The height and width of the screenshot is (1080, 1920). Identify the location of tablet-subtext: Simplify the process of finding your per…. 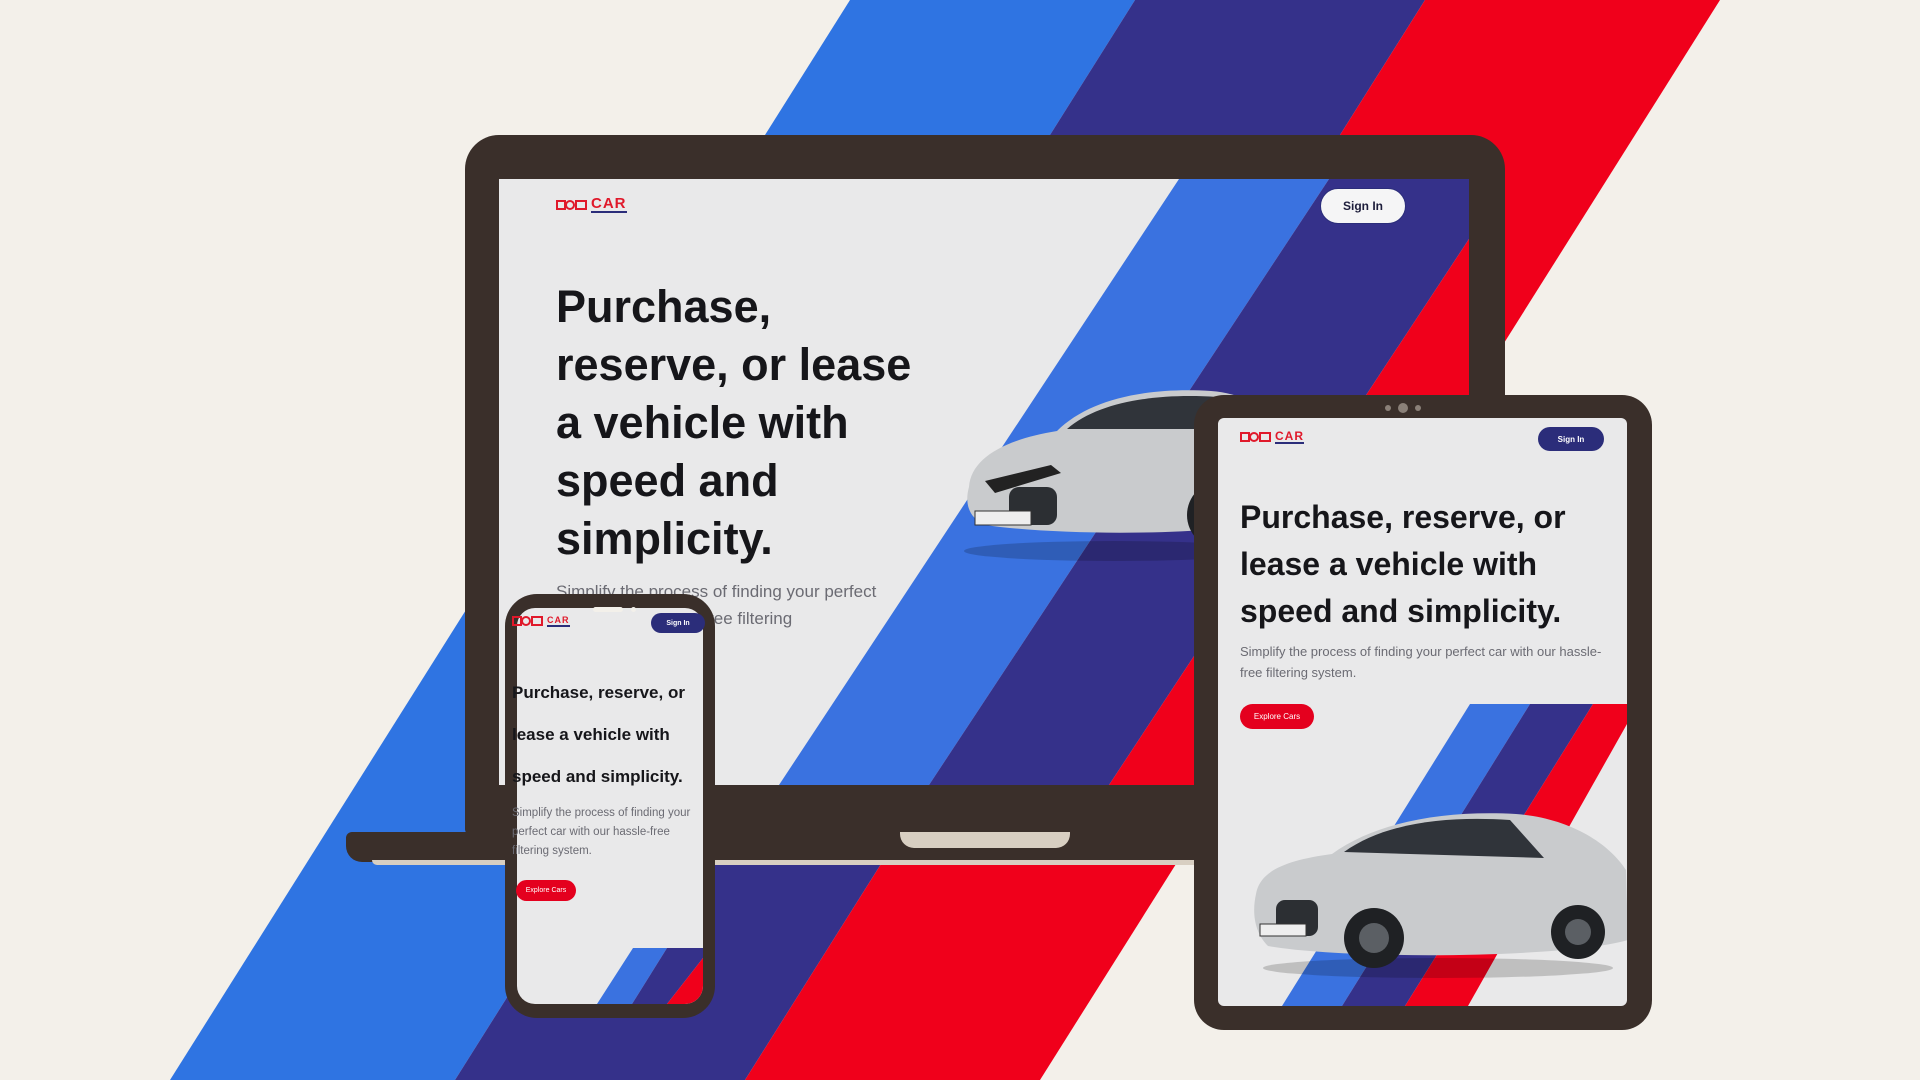
(1421, 662).